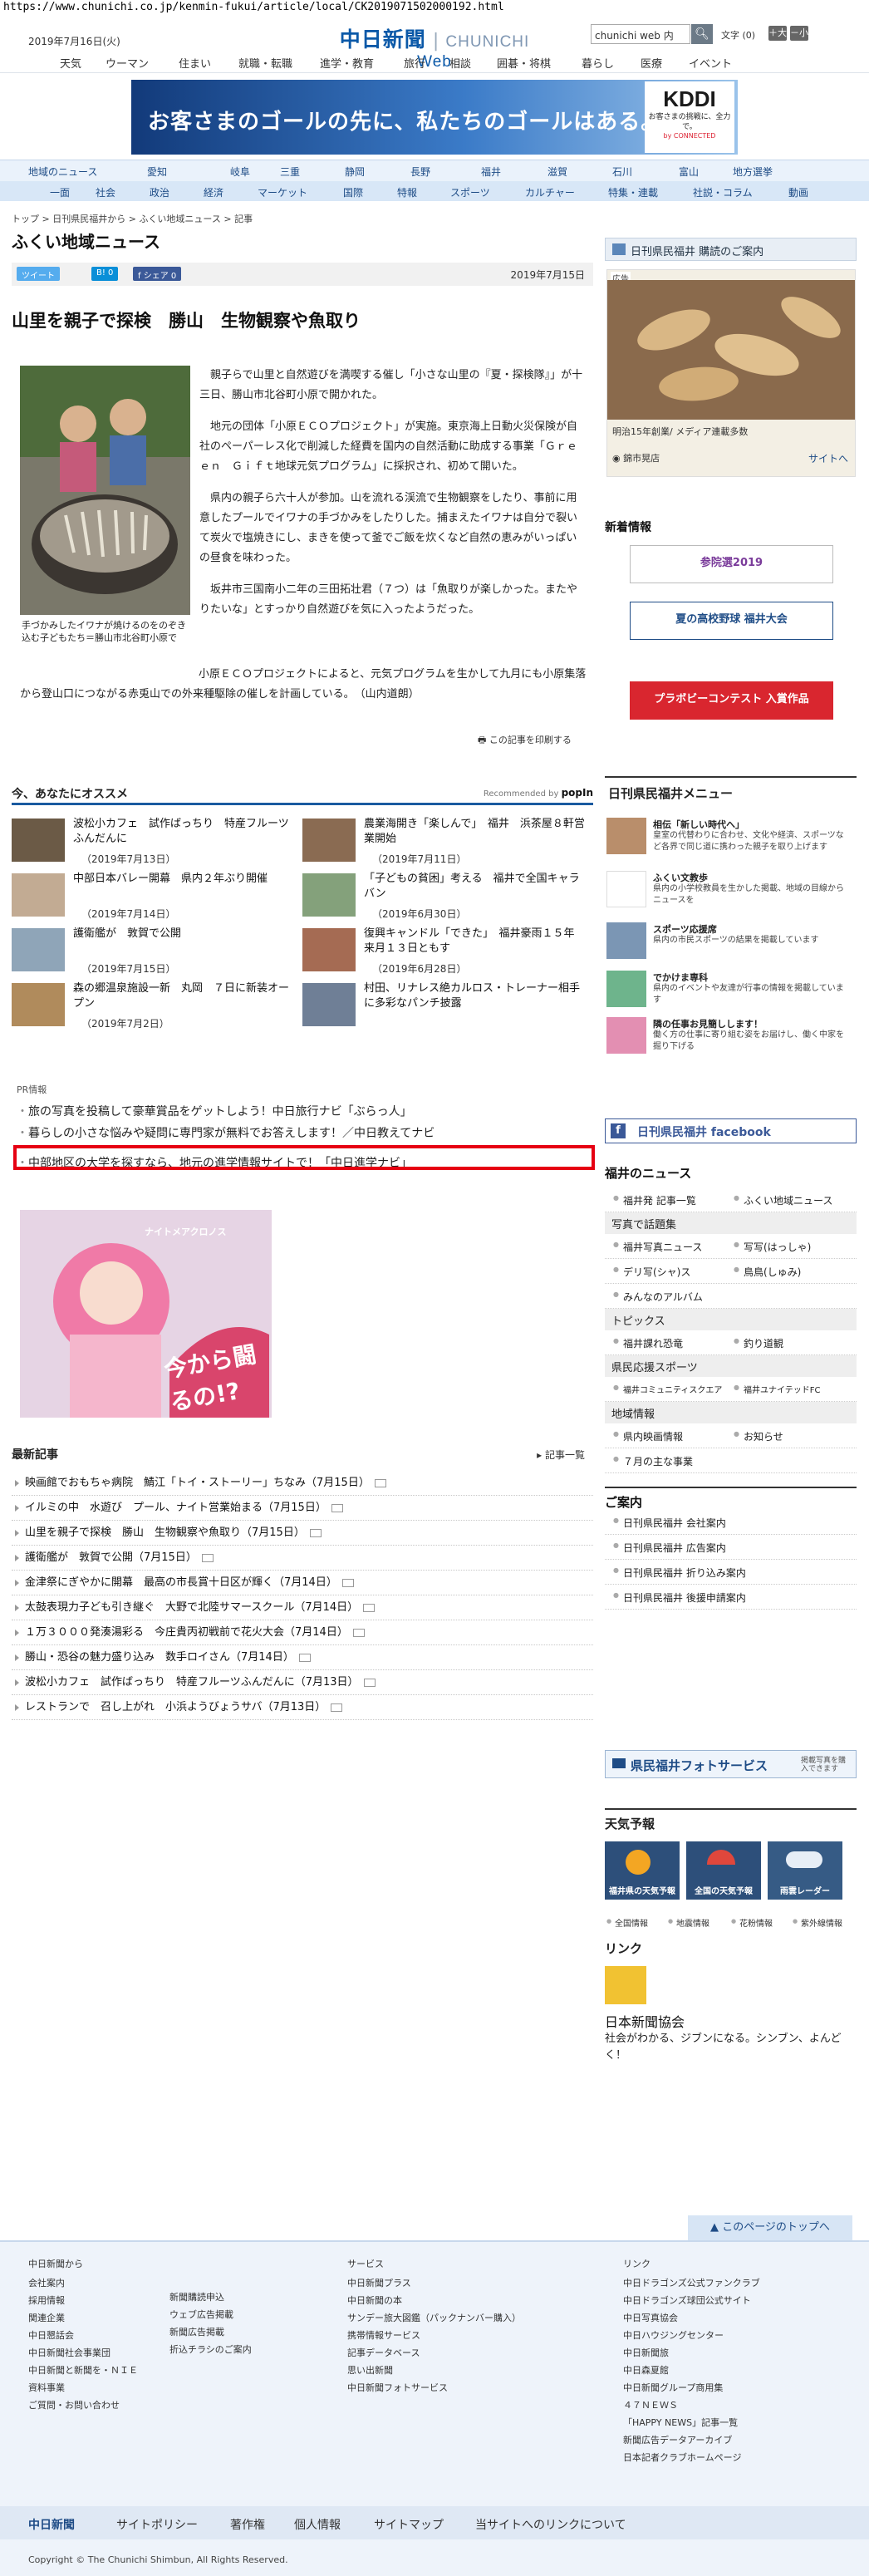  Describe the element at coordinates (414, 63) in the screenshot. I see `service-nav-item: 旅行` at that location.